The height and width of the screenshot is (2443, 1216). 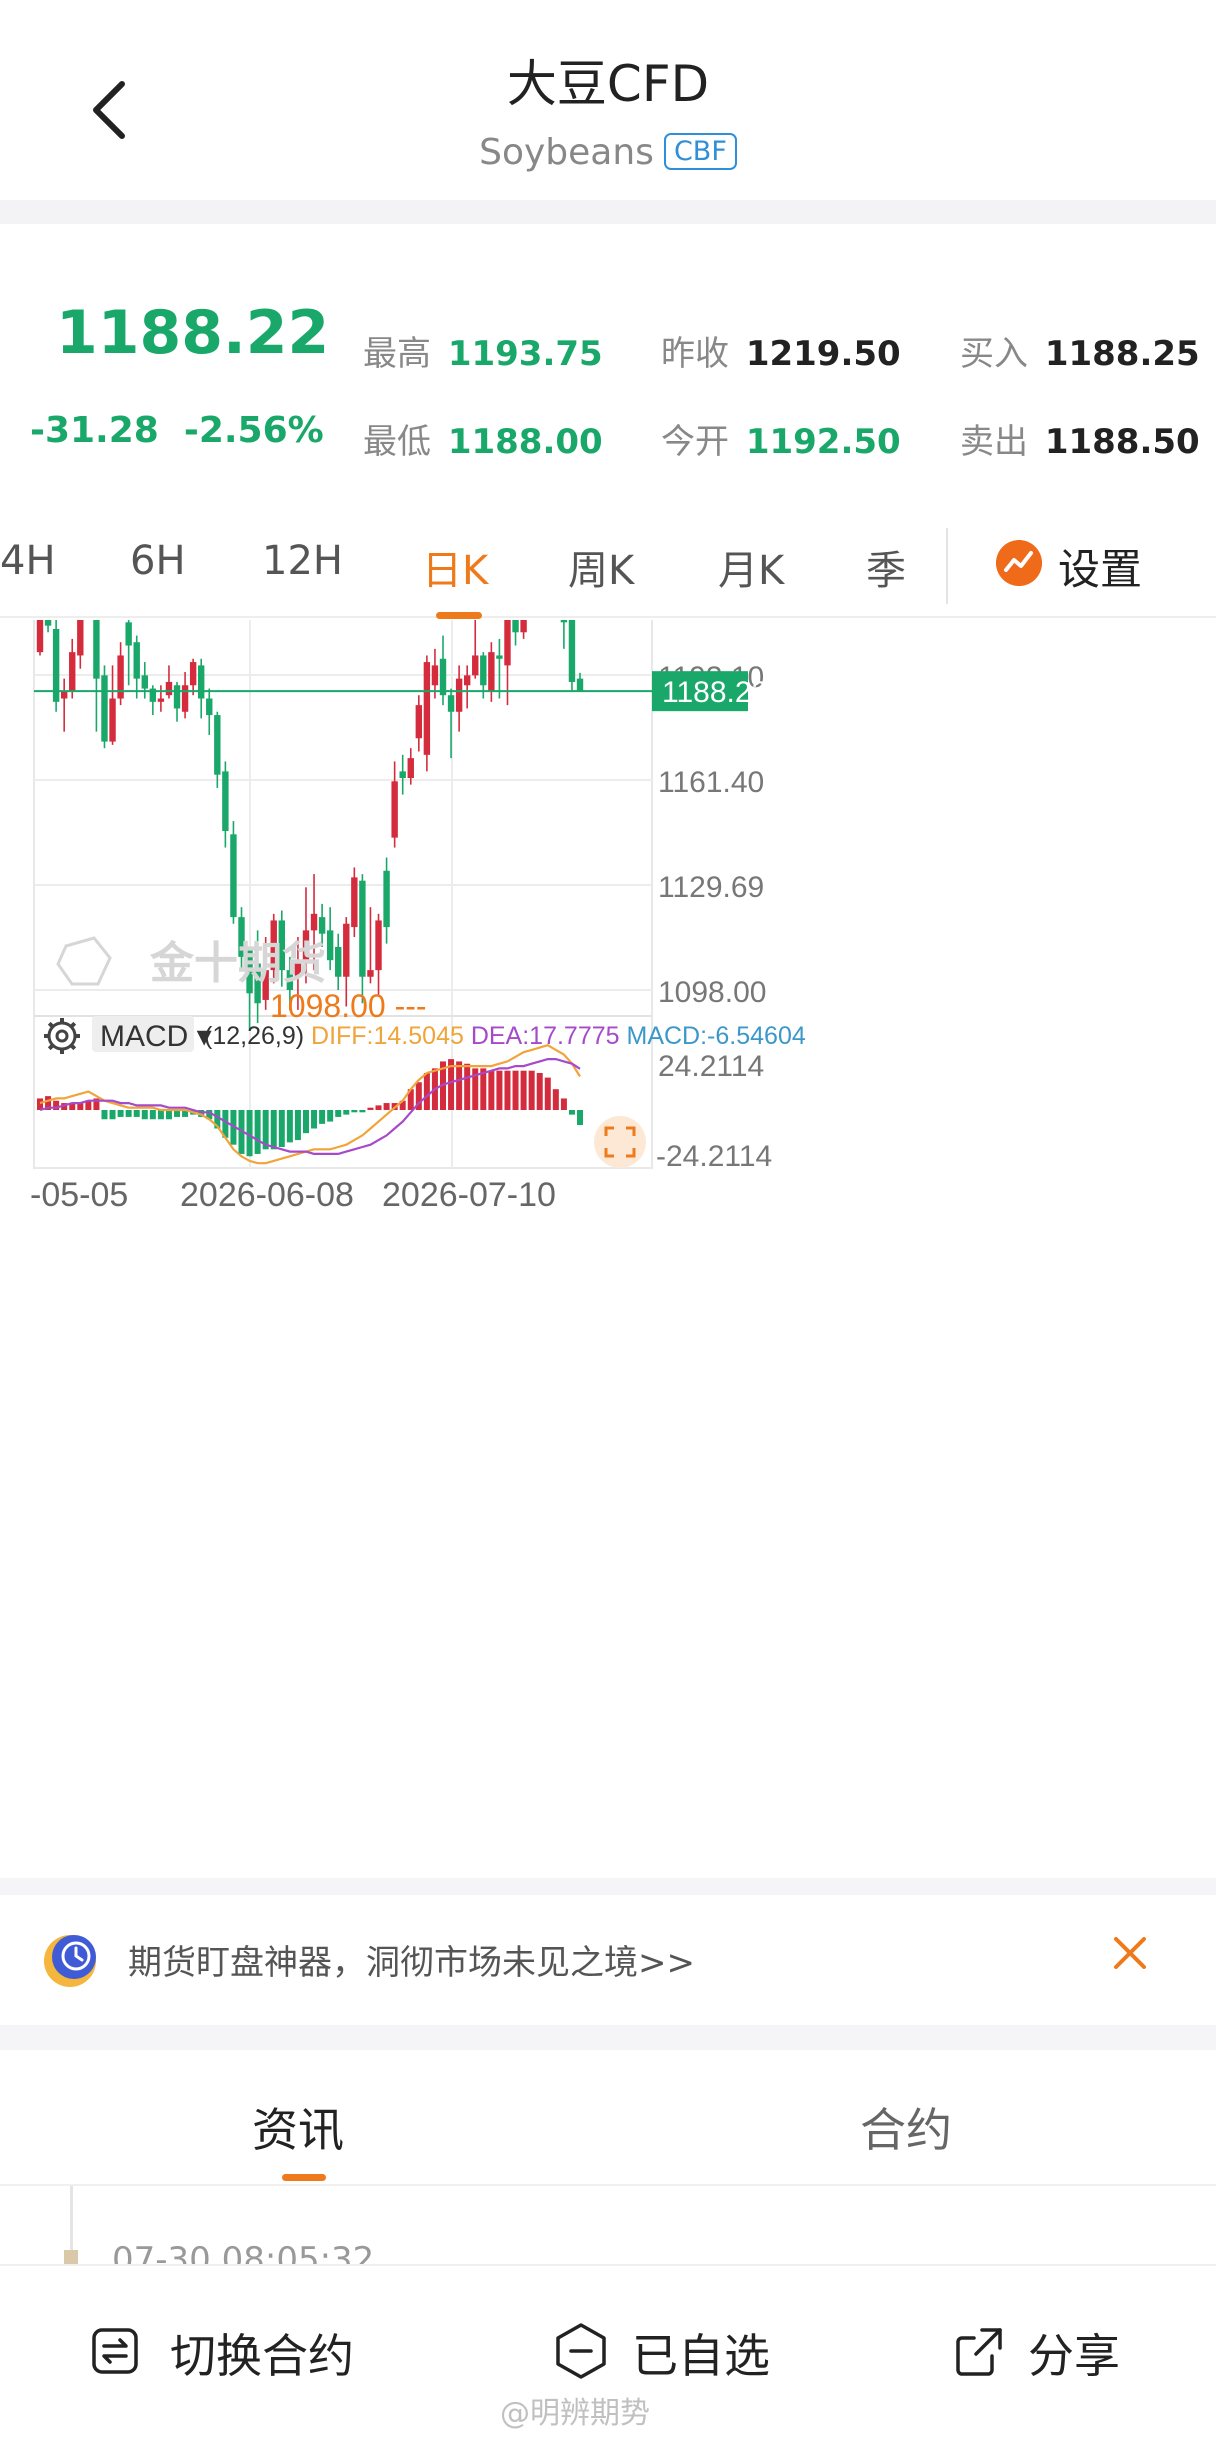 What do you see at coordinates (1122, 442) in the screenshot?
I see `ask-value: 1188.50` at bounding box center [1122, 442].